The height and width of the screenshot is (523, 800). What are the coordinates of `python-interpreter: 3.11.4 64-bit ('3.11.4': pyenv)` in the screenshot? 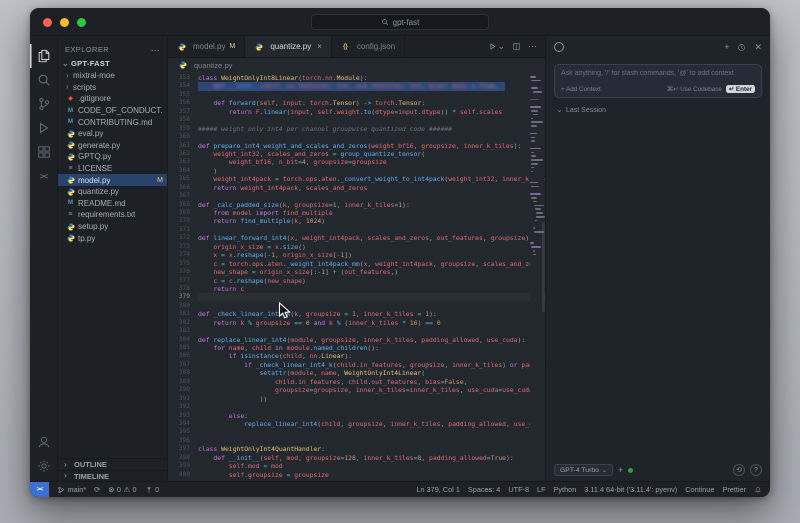 It's located at (630, 489).